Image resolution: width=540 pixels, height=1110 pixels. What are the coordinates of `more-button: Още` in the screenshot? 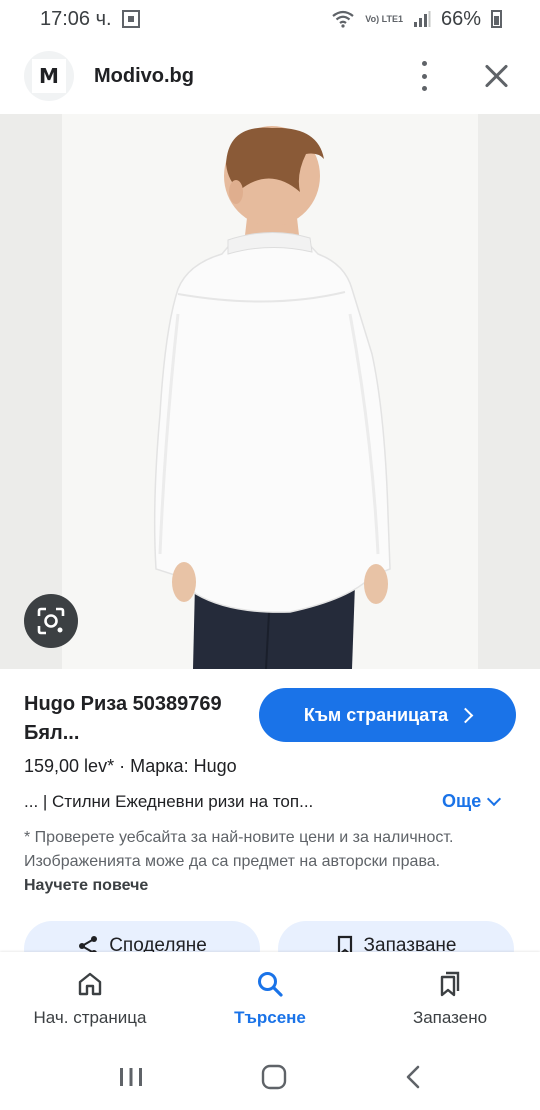 It's located at (472, 801).